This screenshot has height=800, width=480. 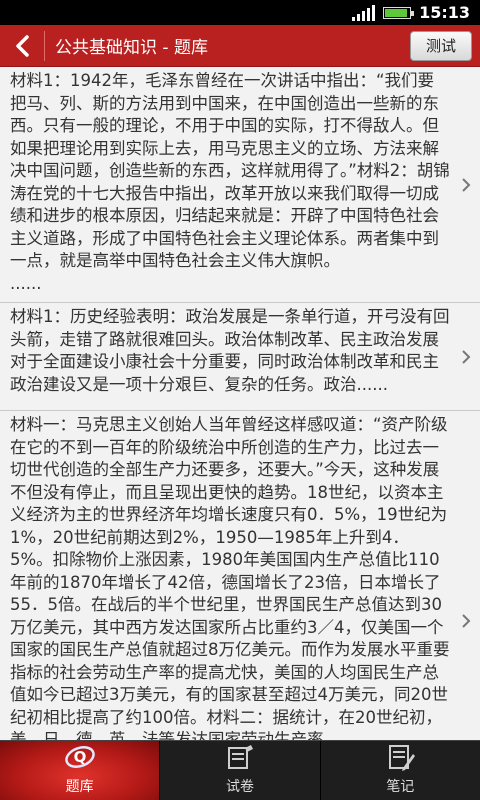 What do you see at coordinates (240, 757) in the screenshot?
I see `exam-paper-icon` at bounding box center [240, 757].